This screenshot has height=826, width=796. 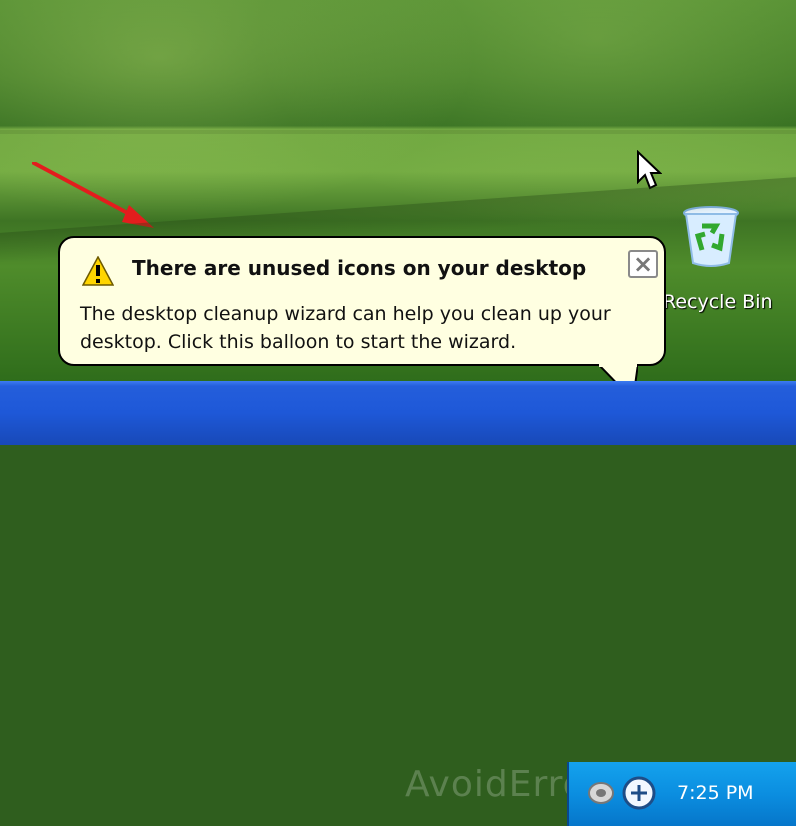 I want to click on close-button: ×, so click(x=643, y=264).